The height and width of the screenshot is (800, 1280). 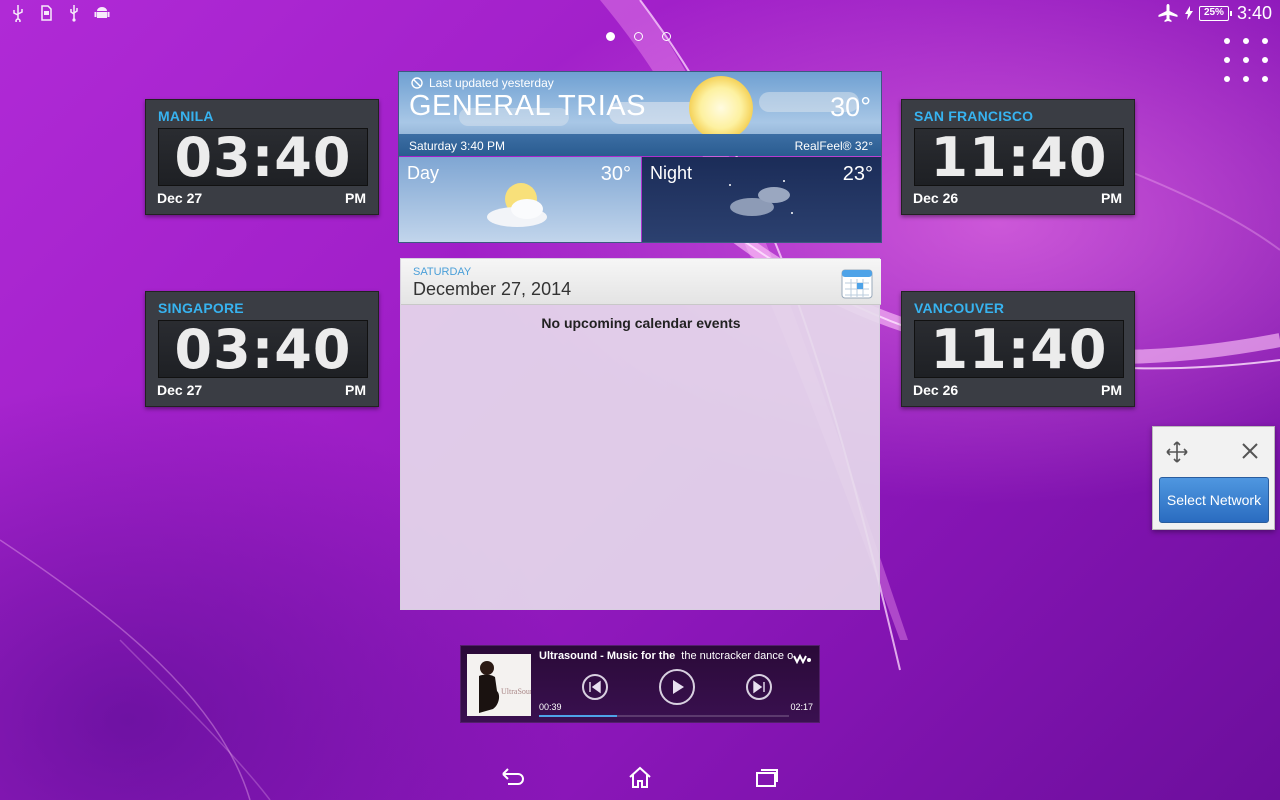 What do you see at coordinates (550, 707) in the screenshot?
I see `elapsed-time: 00:39` at bounding box center [550, 707].